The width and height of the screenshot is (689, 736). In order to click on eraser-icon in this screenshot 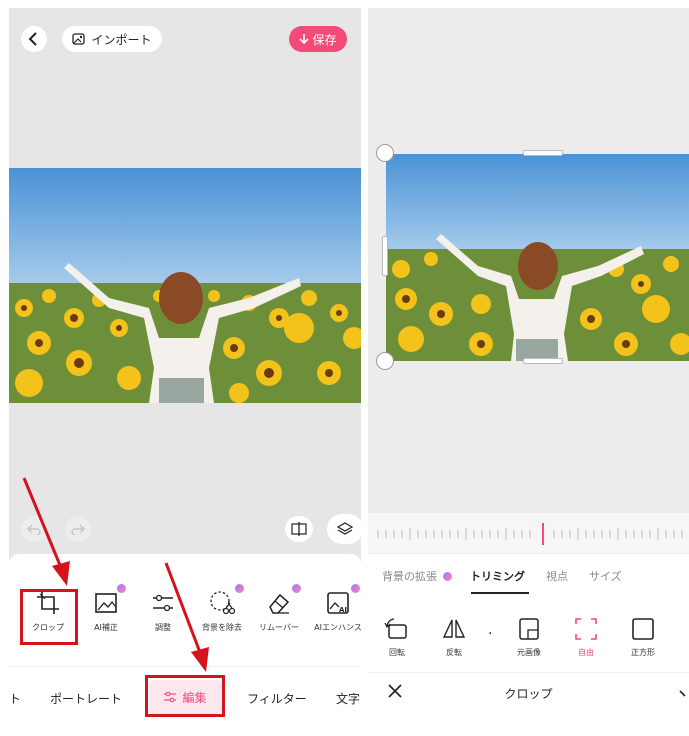, I will do `click(279, 603)`.